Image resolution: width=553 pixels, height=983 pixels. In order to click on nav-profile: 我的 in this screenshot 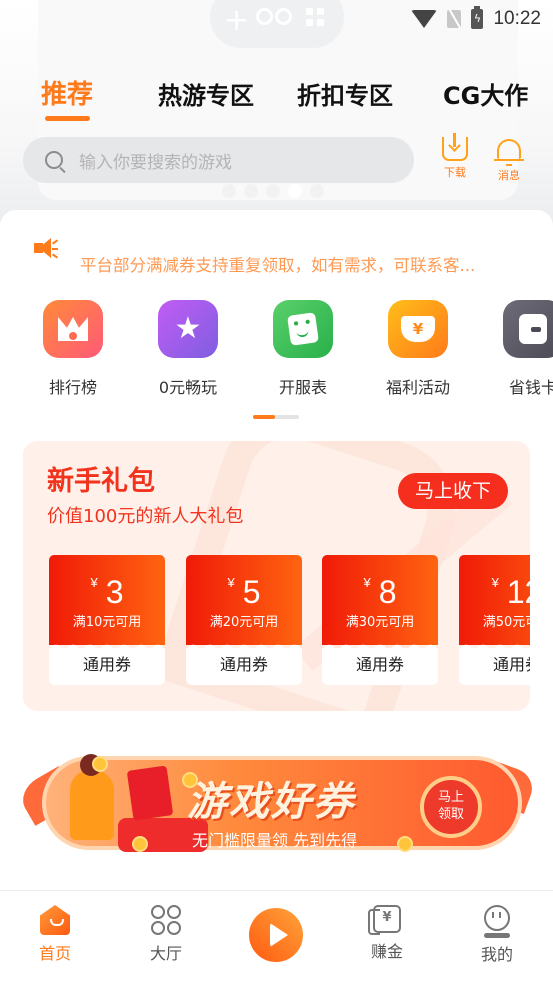, I will do `click(497, 935)`.